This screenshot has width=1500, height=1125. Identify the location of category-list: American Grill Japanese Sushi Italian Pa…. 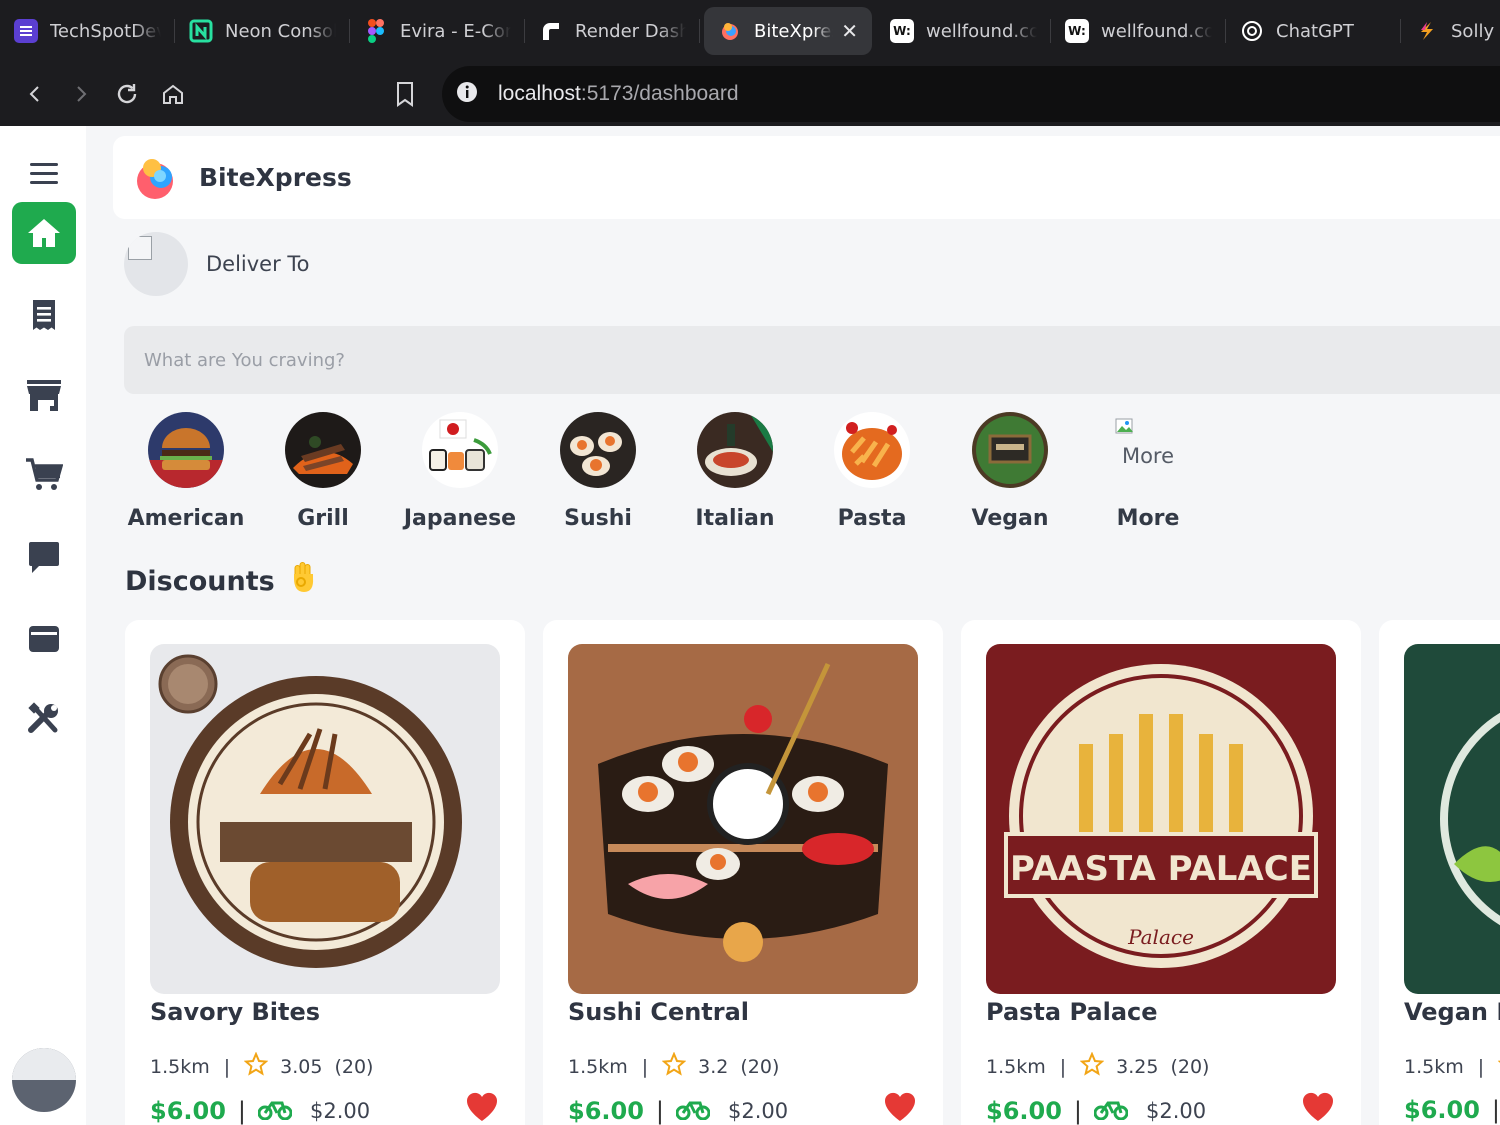
(674, 477).